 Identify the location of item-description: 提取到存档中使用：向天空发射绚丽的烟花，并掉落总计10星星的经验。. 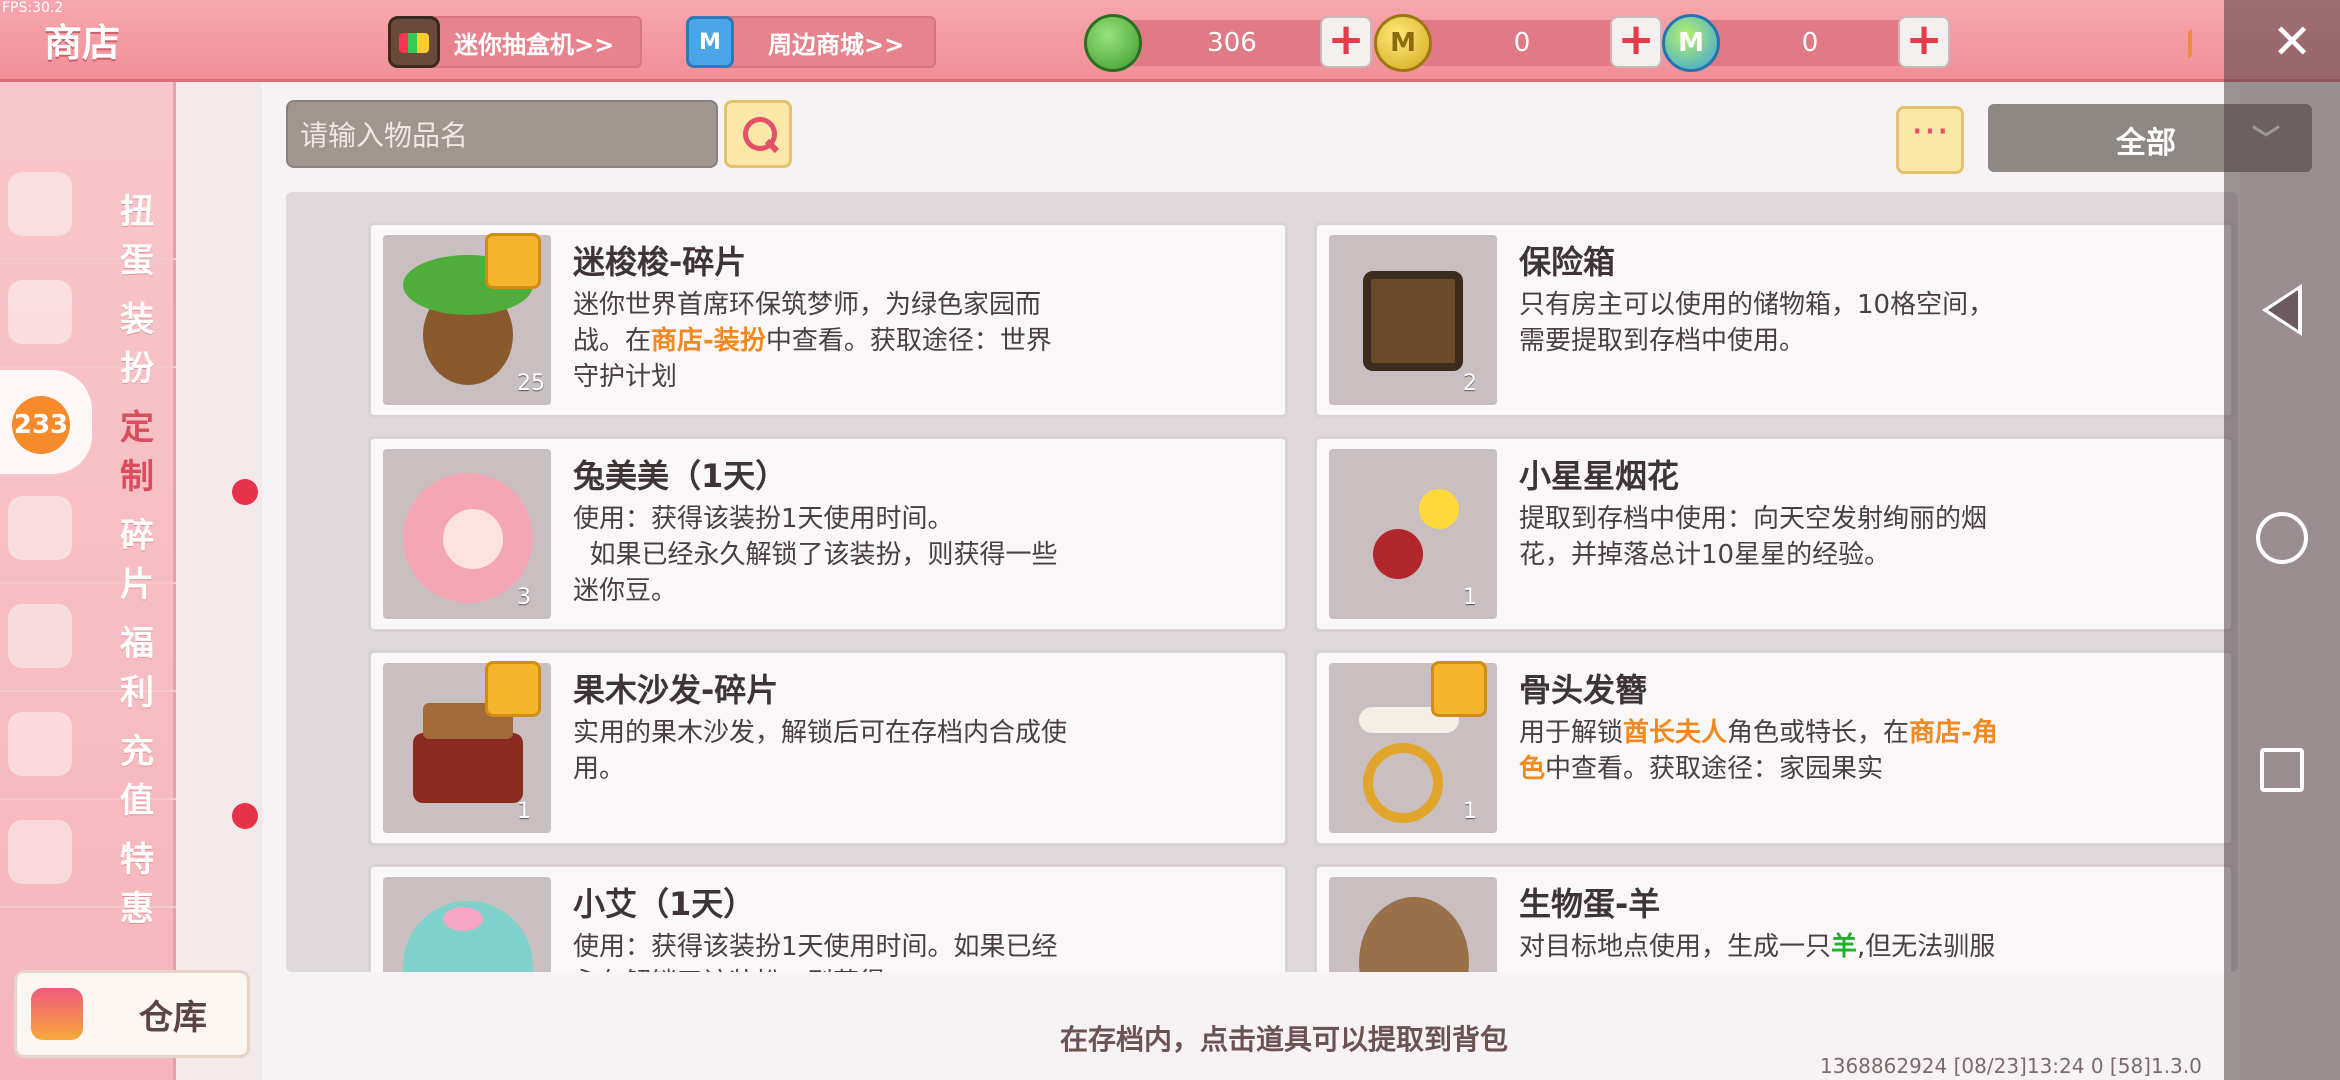
(1753, 537).